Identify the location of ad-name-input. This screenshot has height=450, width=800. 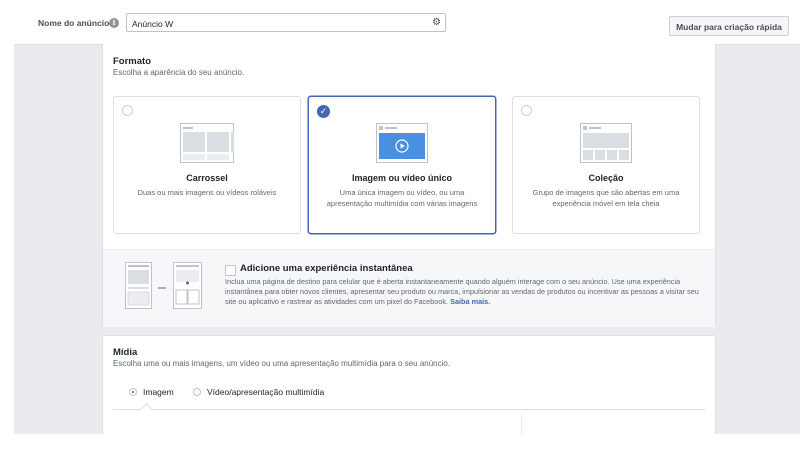
(269, 24).